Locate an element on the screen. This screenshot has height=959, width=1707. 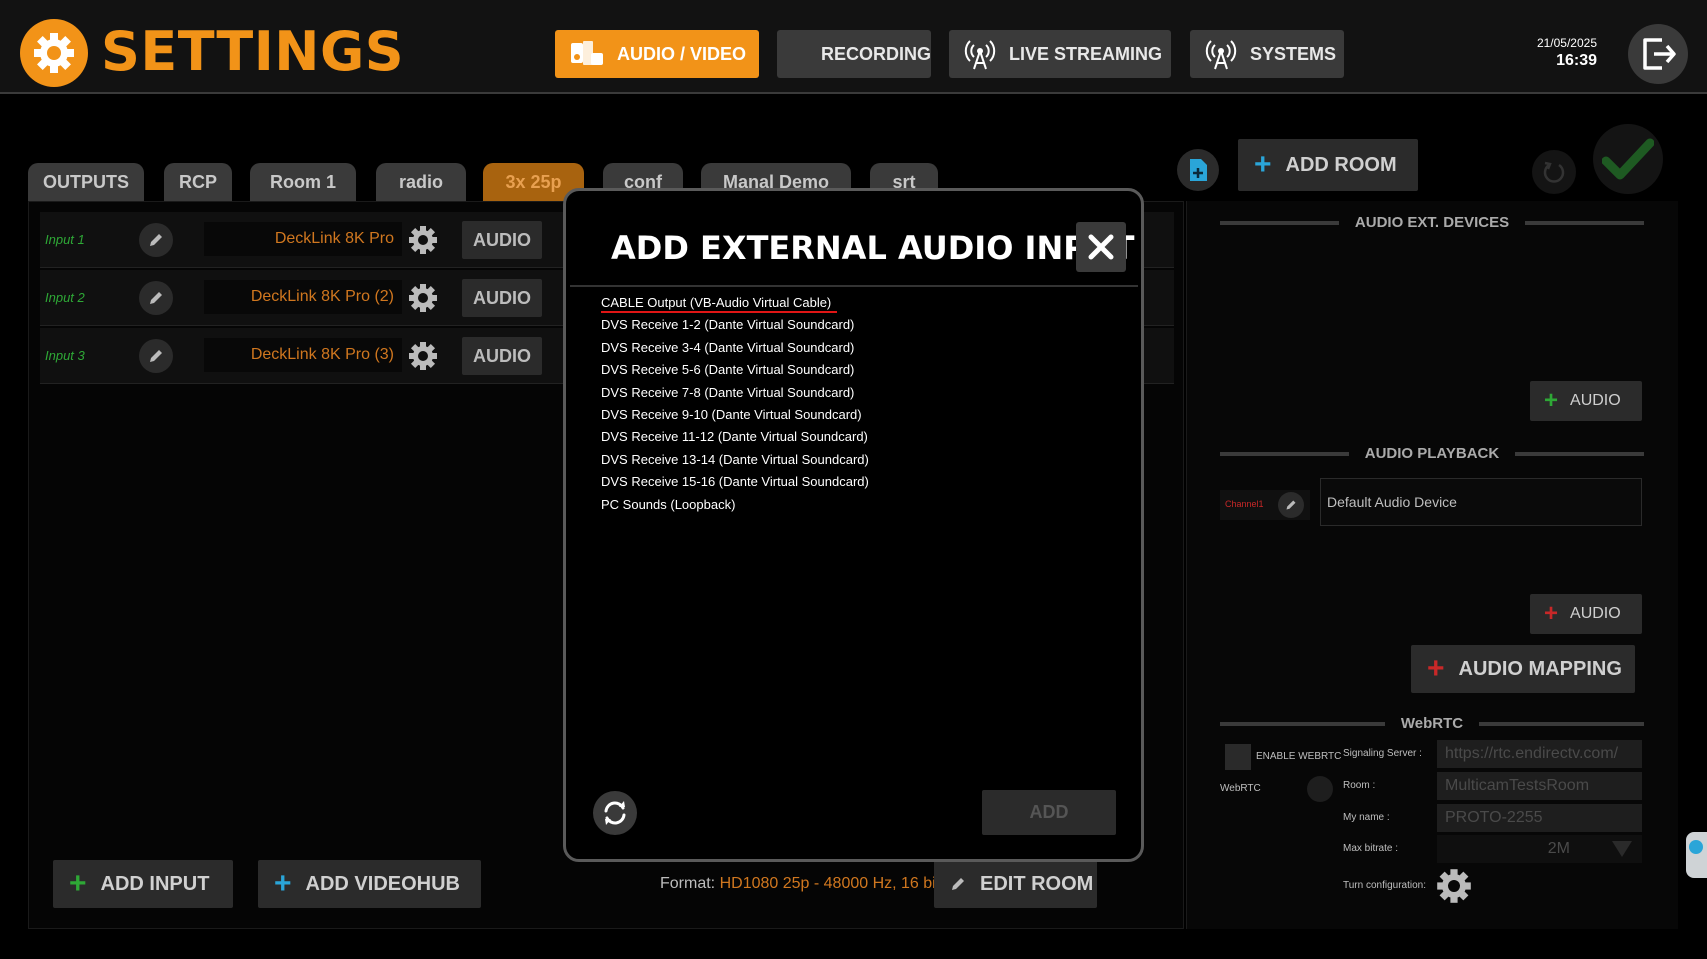
nav-recording-label: RECORDING is located at coordinates (876, 53).